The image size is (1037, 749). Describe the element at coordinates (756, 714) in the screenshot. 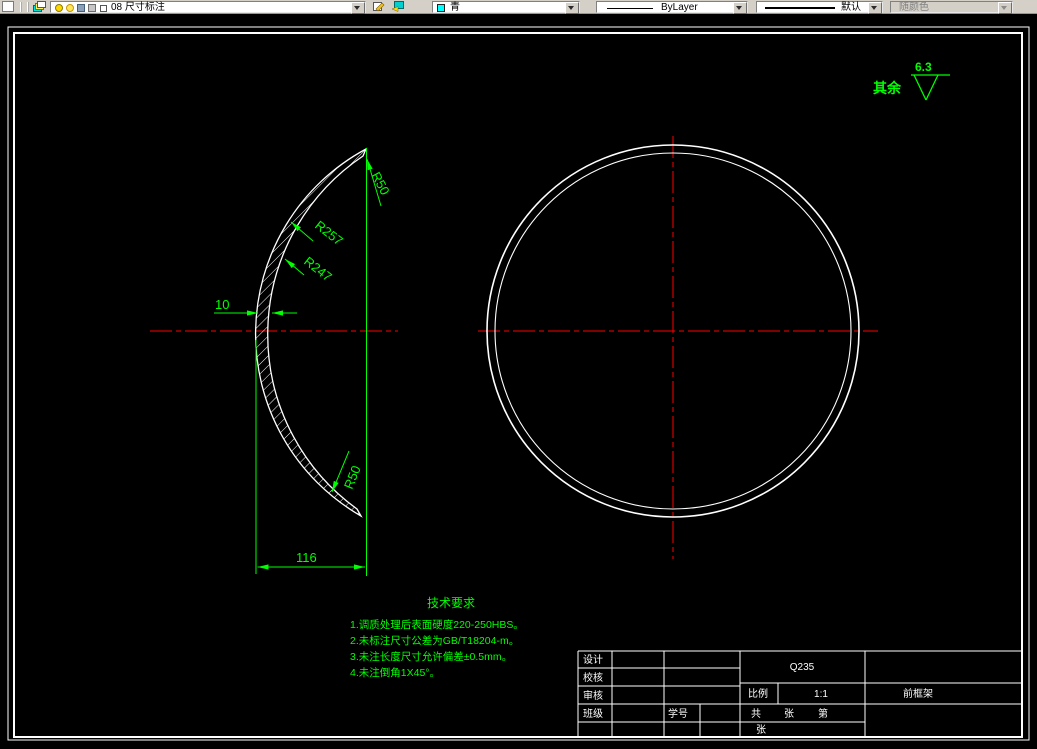

I see `tb-total-label: 共` at that location.